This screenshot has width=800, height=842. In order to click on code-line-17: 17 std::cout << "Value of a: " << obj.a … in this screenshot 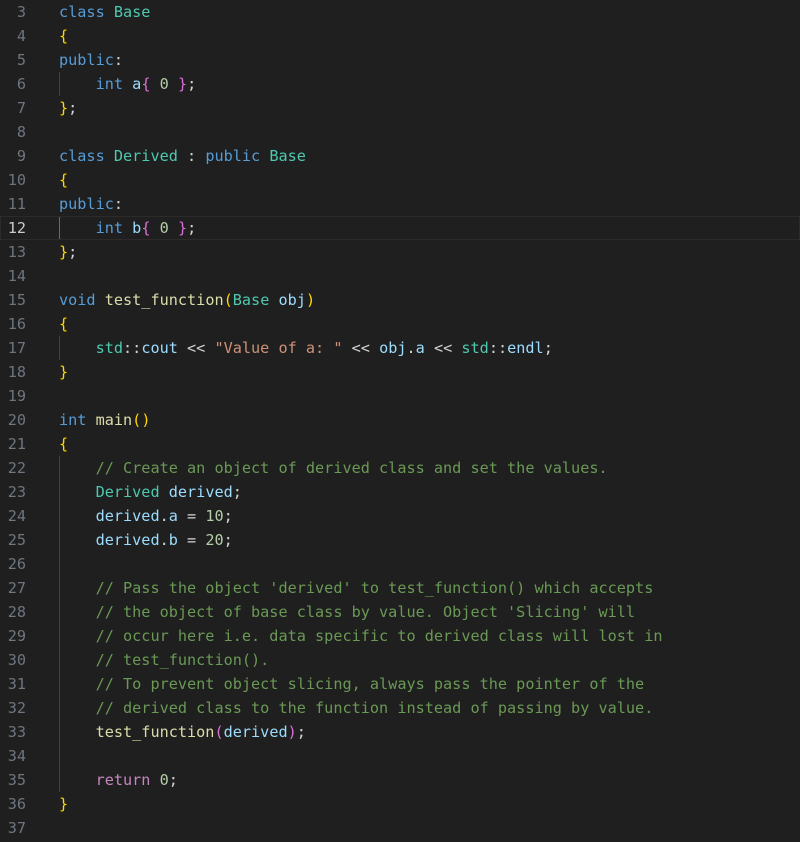, I will do `click(400, 348)`.